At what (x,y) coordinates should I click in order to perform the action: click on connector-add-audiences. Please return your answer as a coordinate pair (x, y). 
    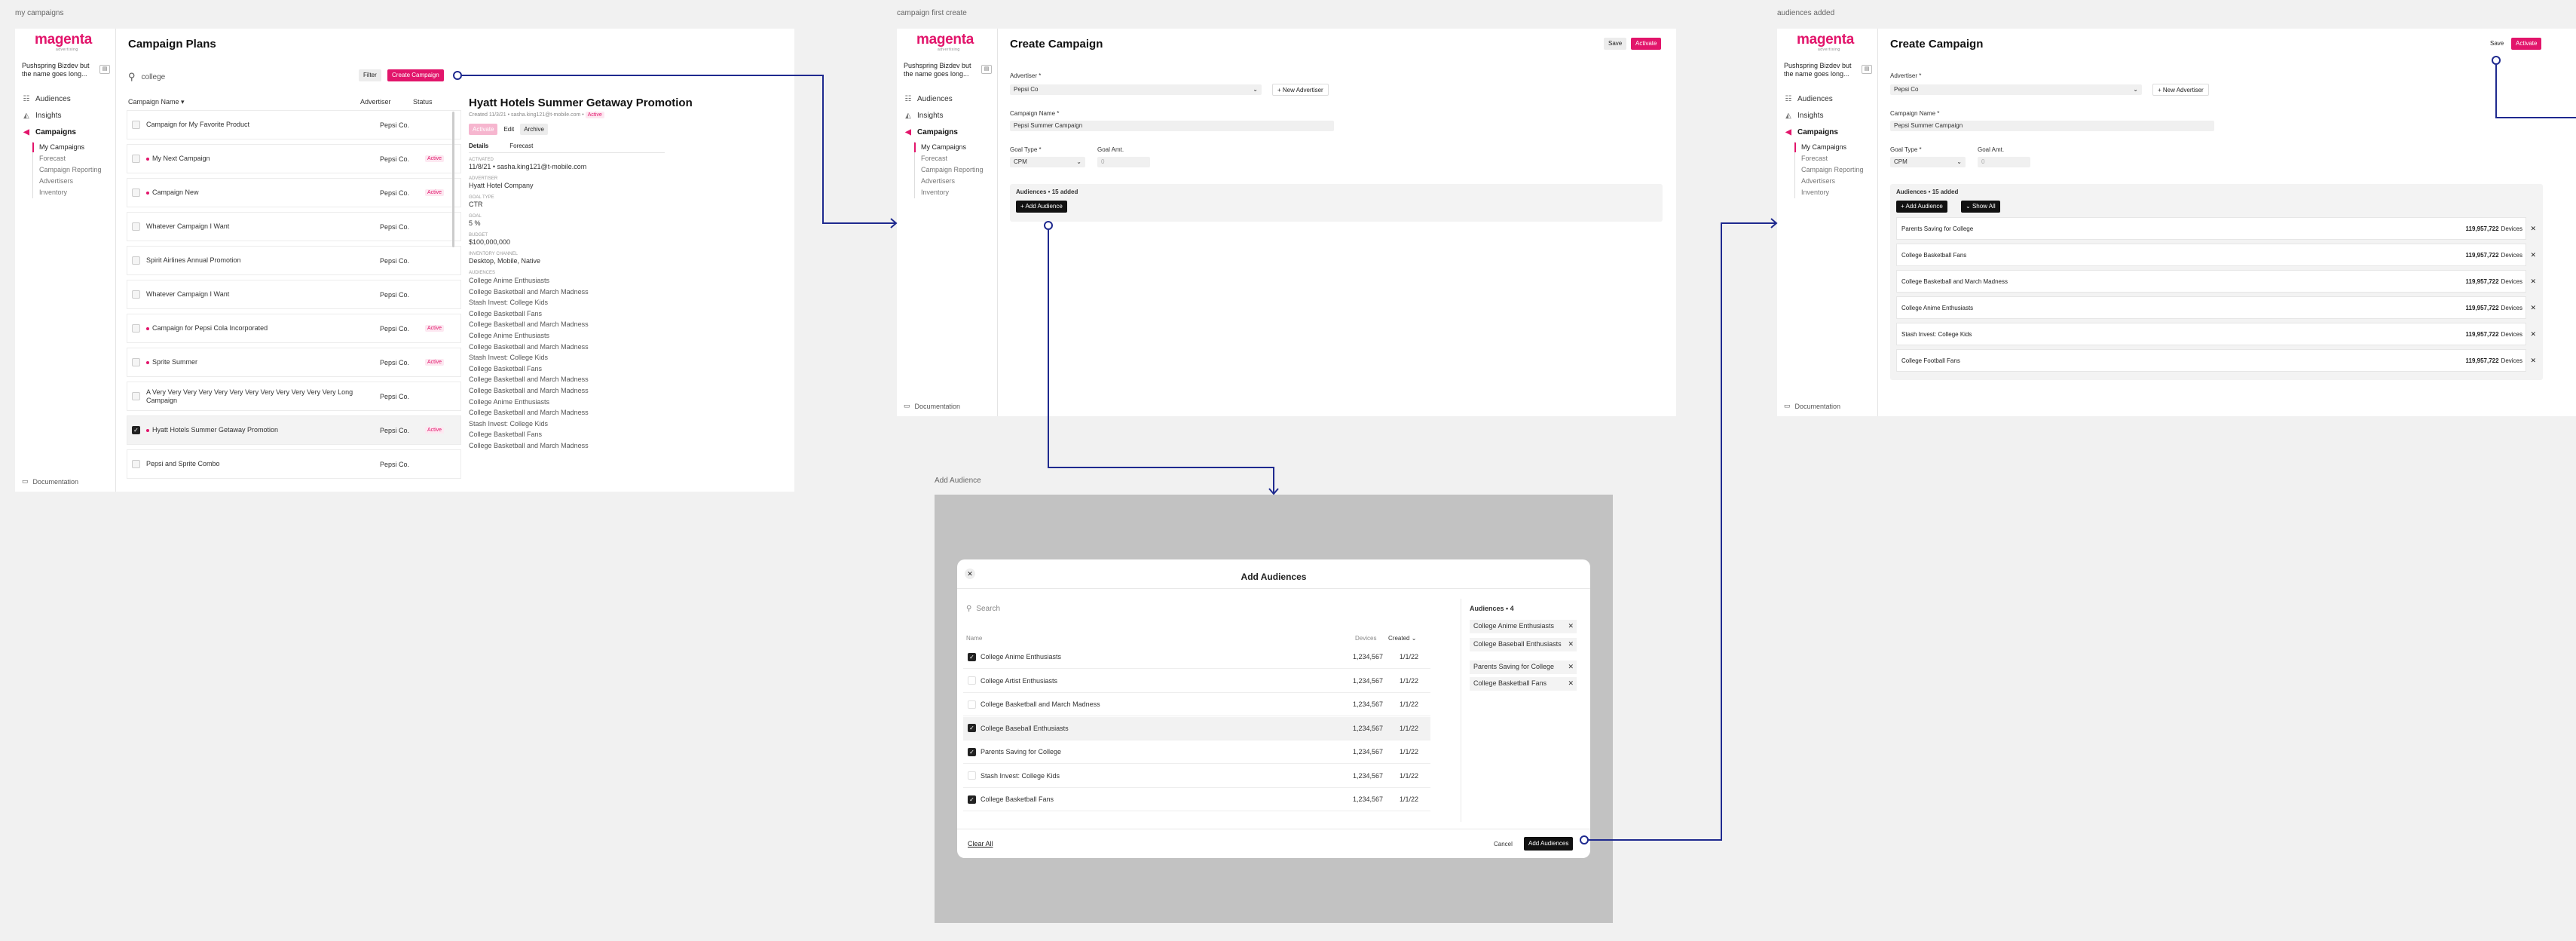
    Looking at the image, I should click on (1681, 531).